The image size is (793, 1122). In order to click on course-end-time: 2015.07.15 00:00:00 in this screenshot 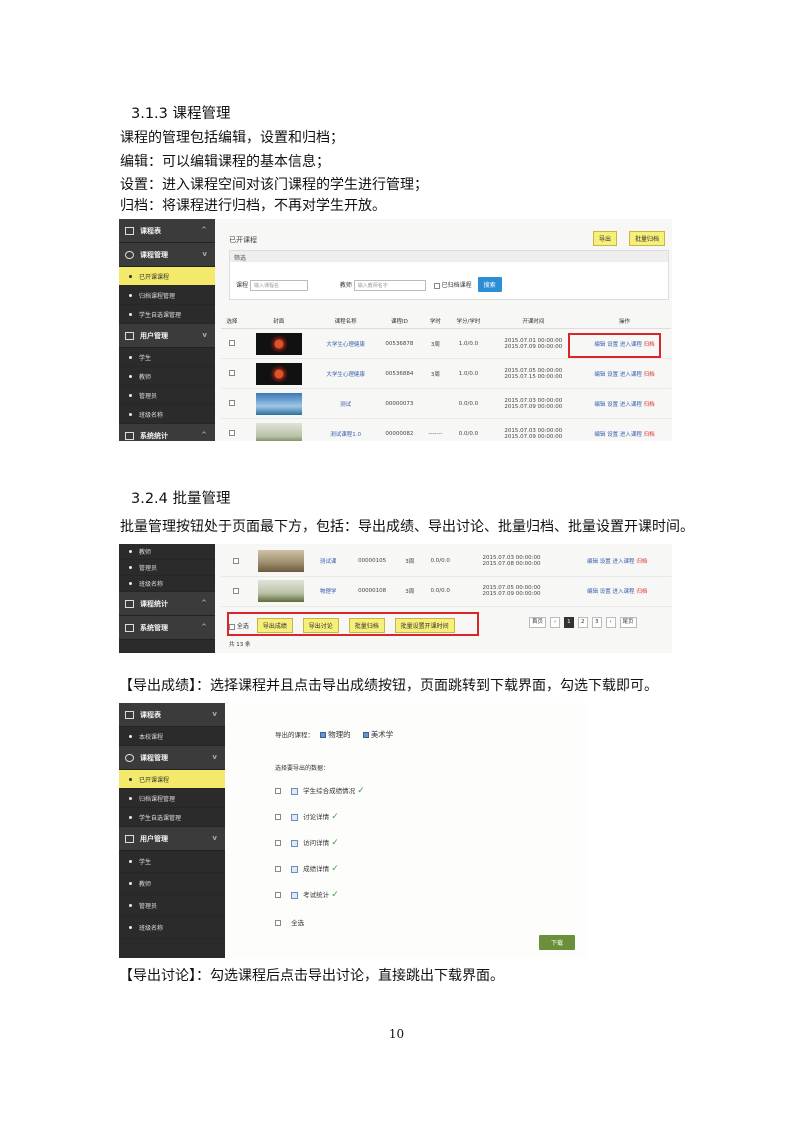, I will do `click(533, 376)`.